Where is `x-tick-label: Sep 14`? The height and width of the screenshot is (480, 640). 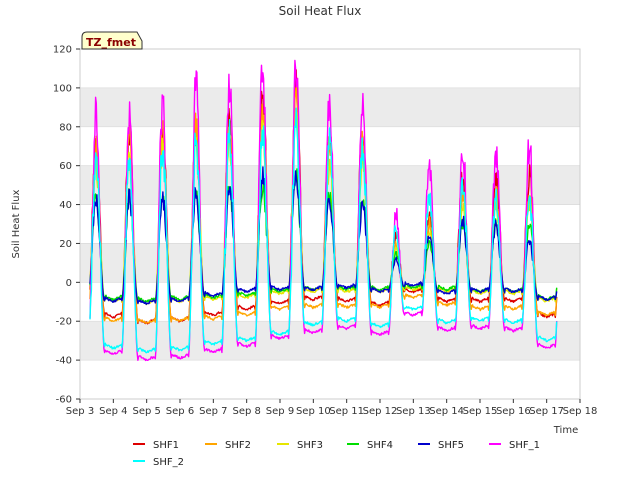
x-tick-label: Sep 14 is located at coordinates (446, 411).